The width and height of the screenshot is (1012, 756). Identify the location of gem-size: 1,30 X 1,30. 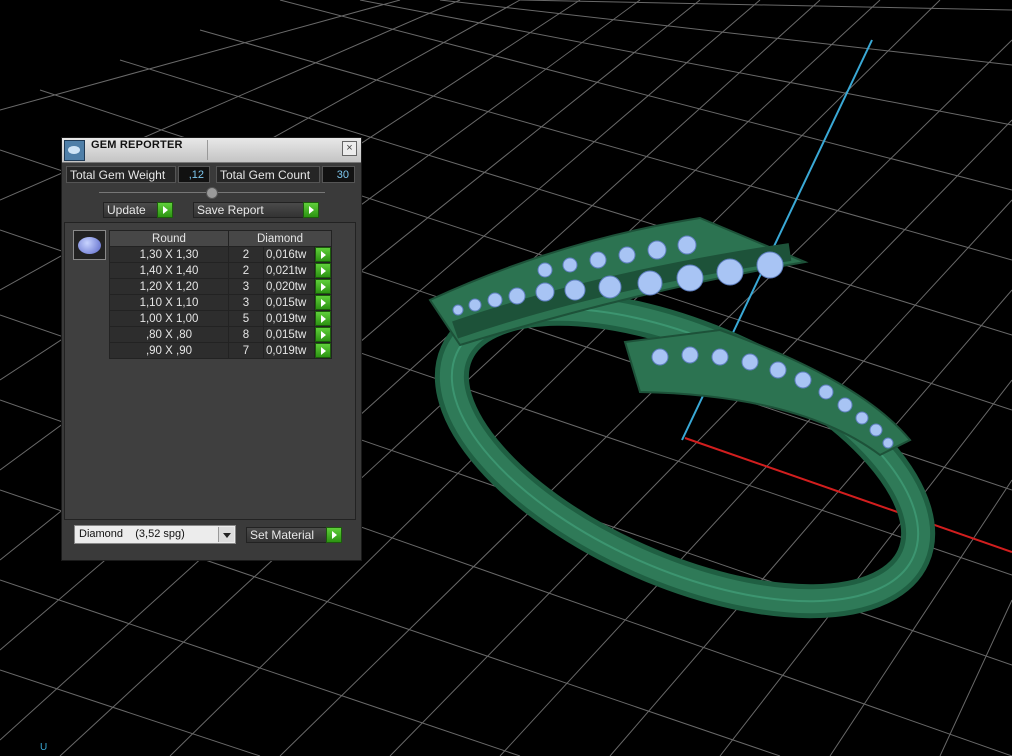
(169, 254).